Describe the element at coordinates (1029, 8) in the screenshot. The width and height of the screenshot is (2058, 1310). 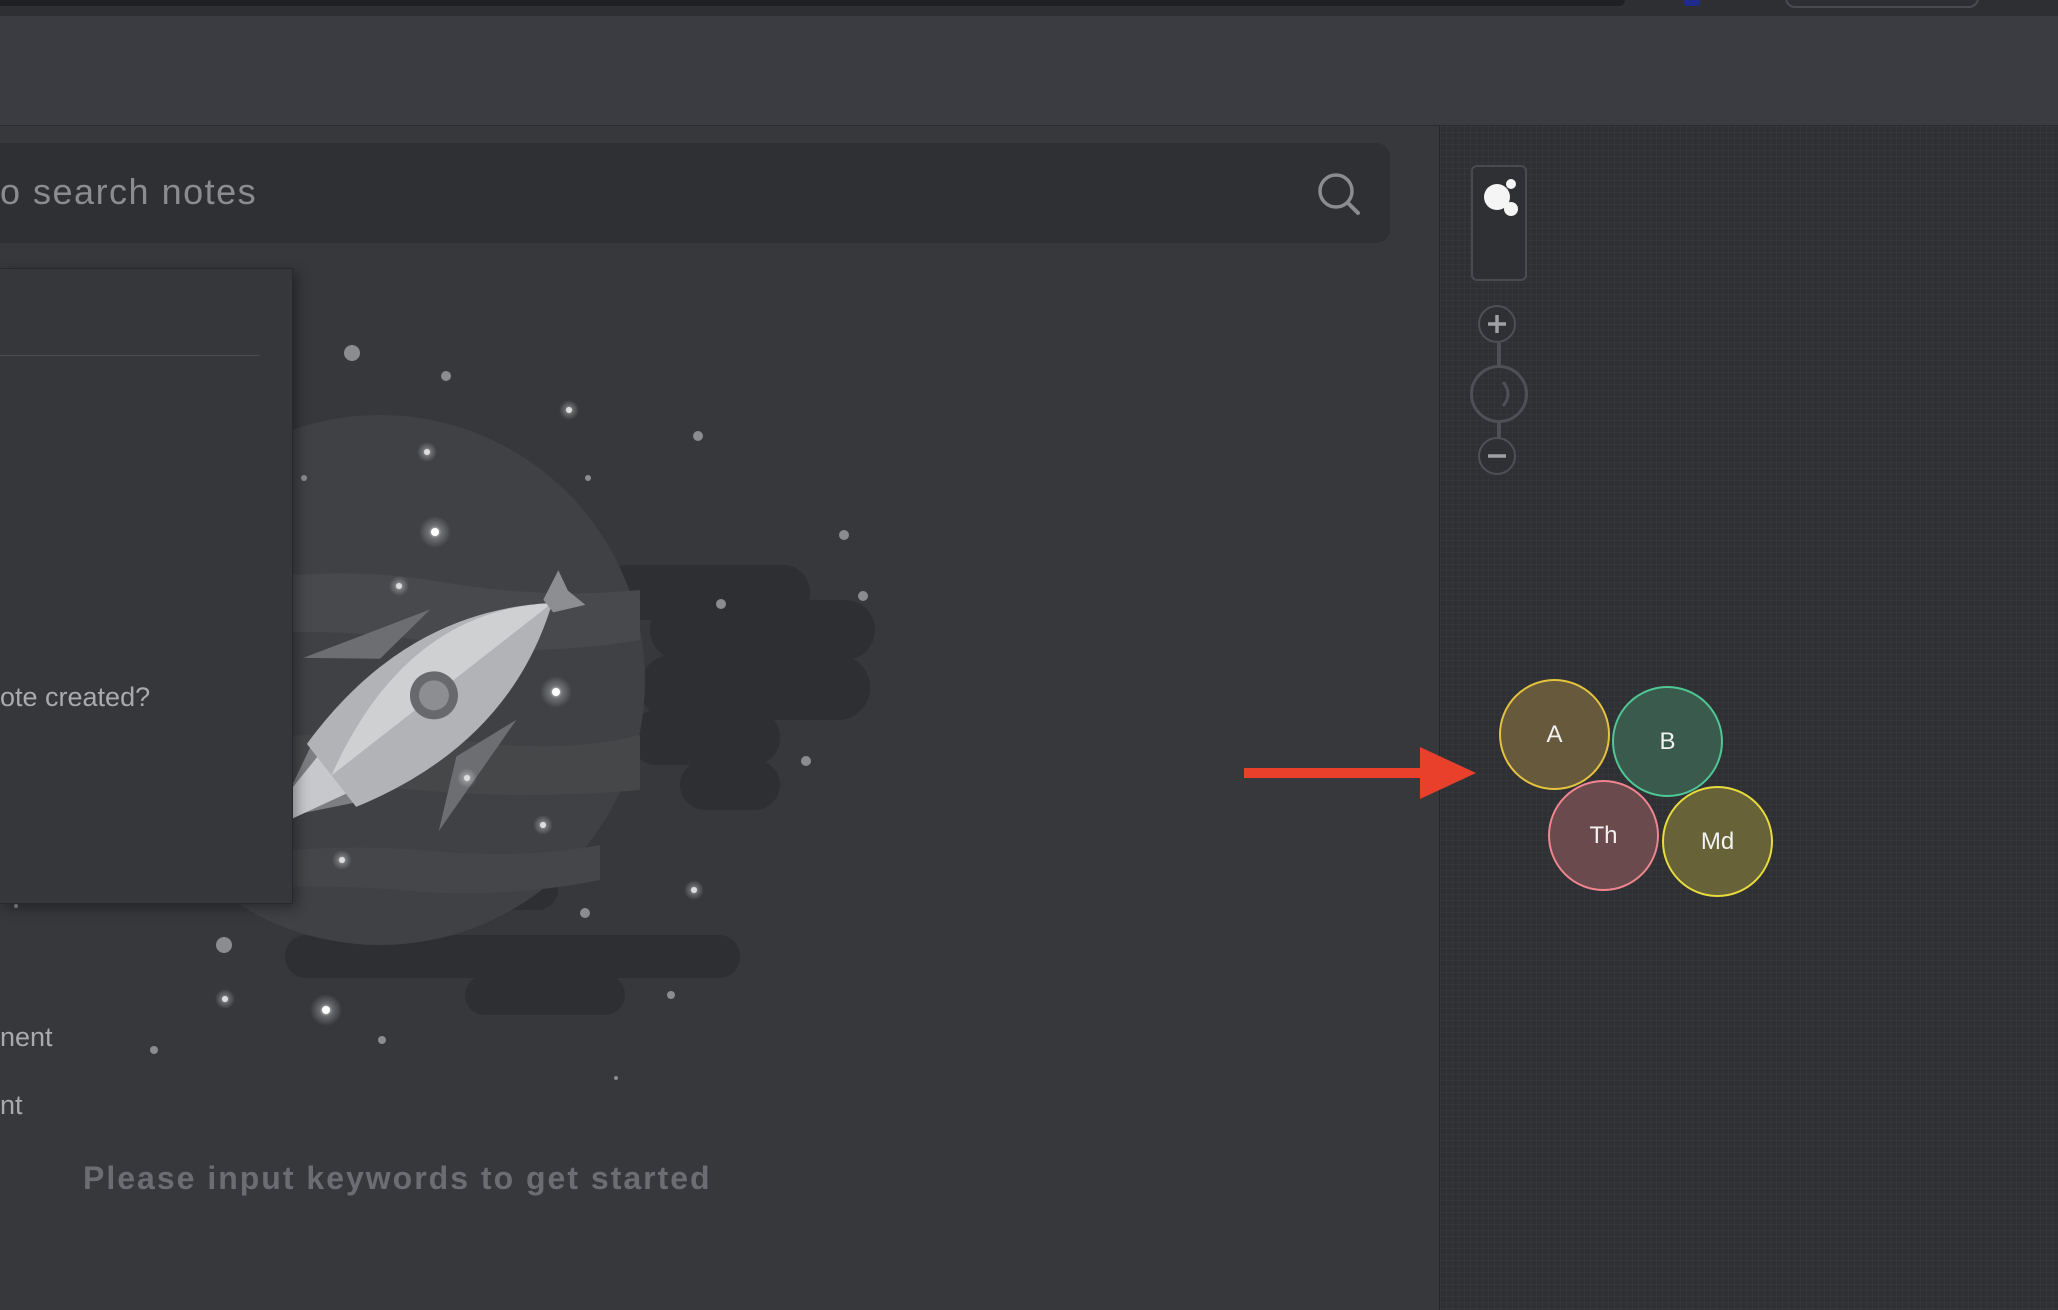
I see `window-top-strip` at that location.